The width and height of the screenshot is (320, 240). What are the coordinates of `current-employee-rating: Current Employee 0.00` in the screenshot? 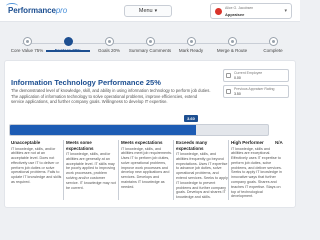 It's located at (256, 75).